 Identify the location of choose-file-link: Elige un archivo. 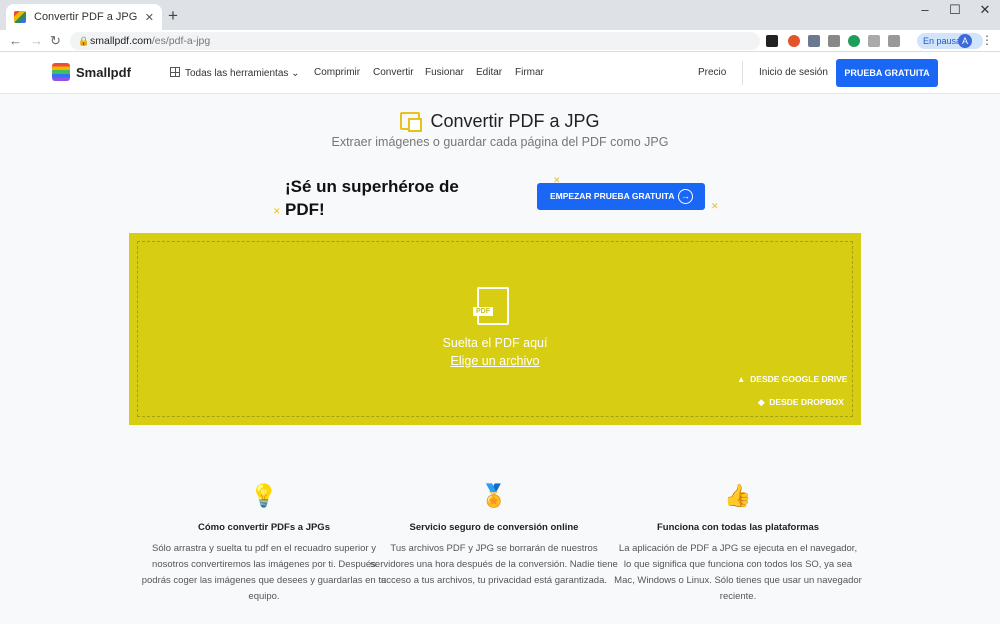
(495, 361).